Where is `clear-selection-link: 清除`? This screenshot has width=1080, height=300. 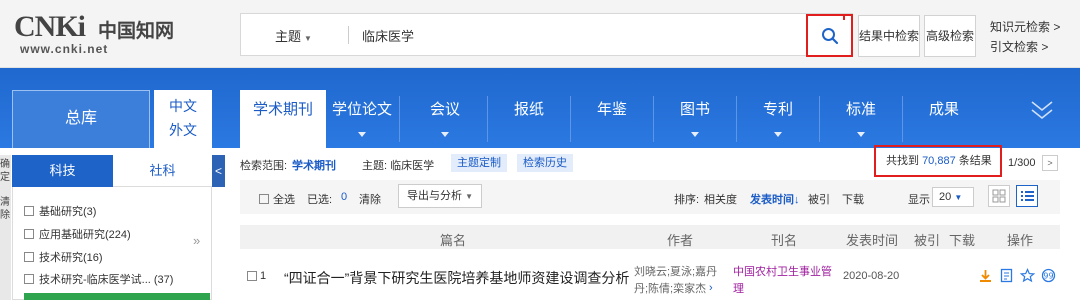
clear-selection-link: 清除 is located at coordinates (370, 199).